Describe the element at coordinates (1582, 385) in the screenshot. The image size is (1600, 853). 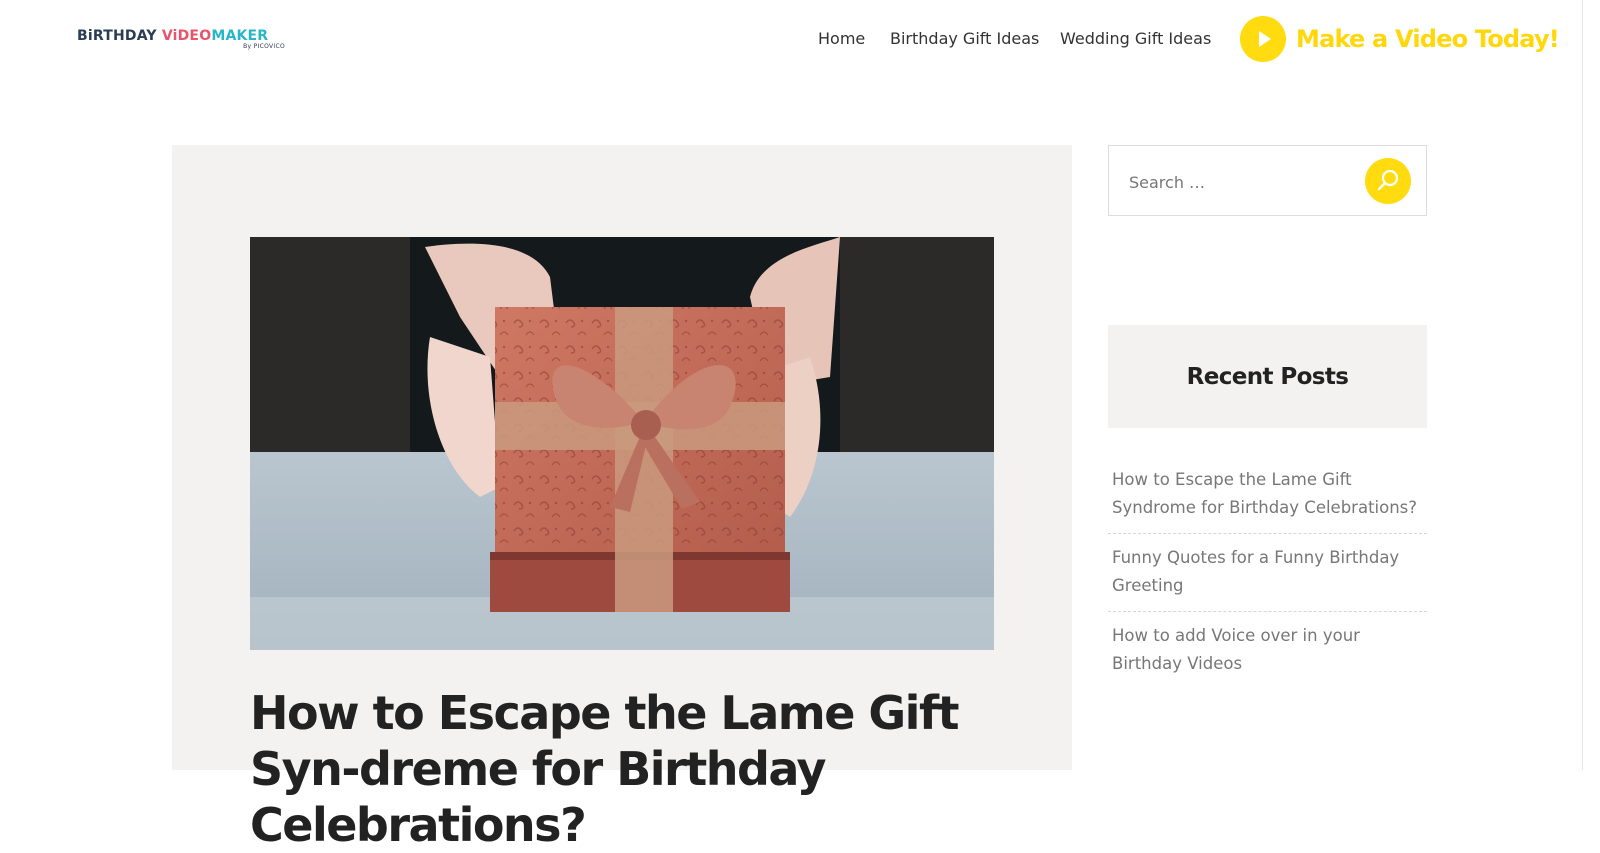
I see `scrollbar-track` at that location.